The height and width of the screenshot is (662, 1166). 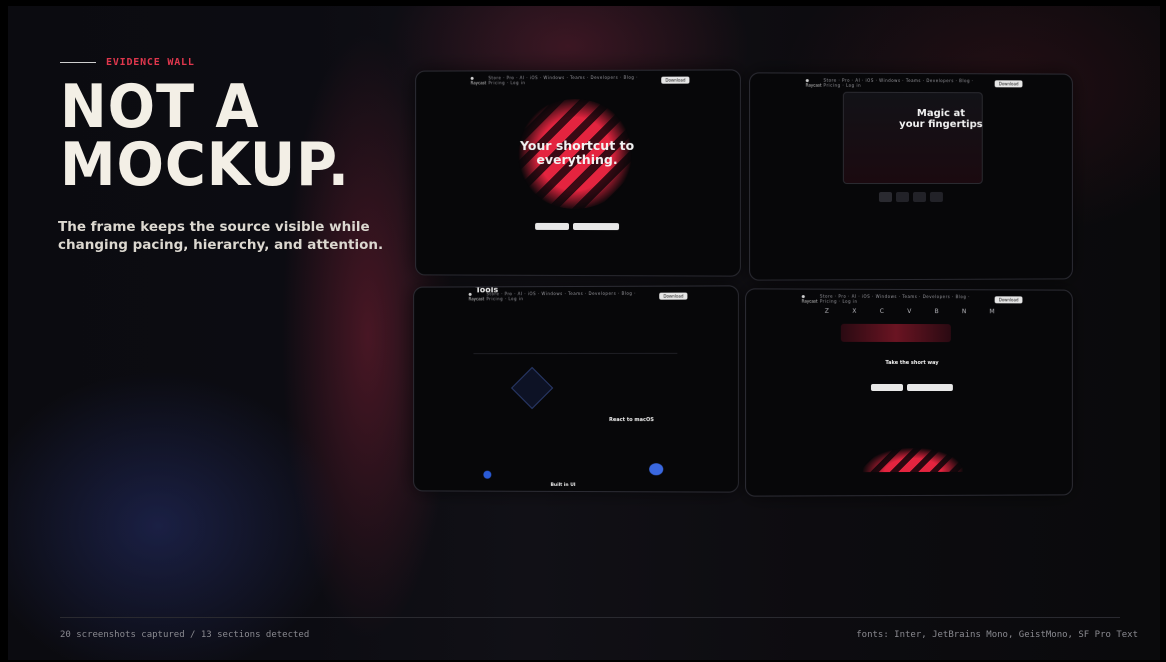 I want to click on headline: NOT A MOCKUP., so click(x=205, y=136).